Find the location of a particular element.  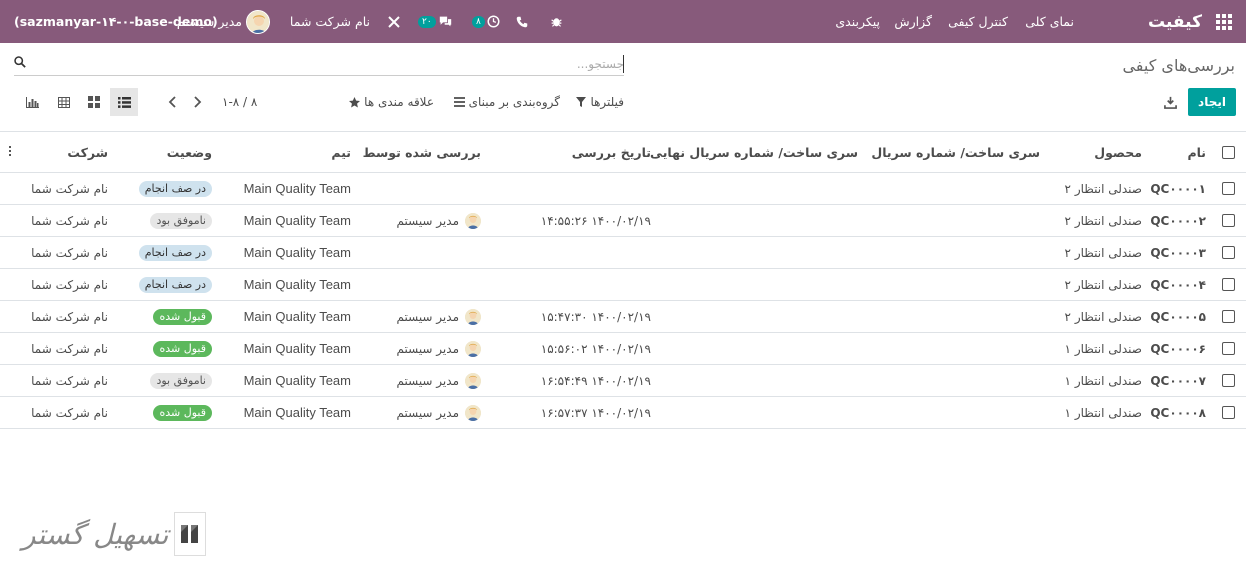

kanban-view-button is located at coordinates (94, 102).